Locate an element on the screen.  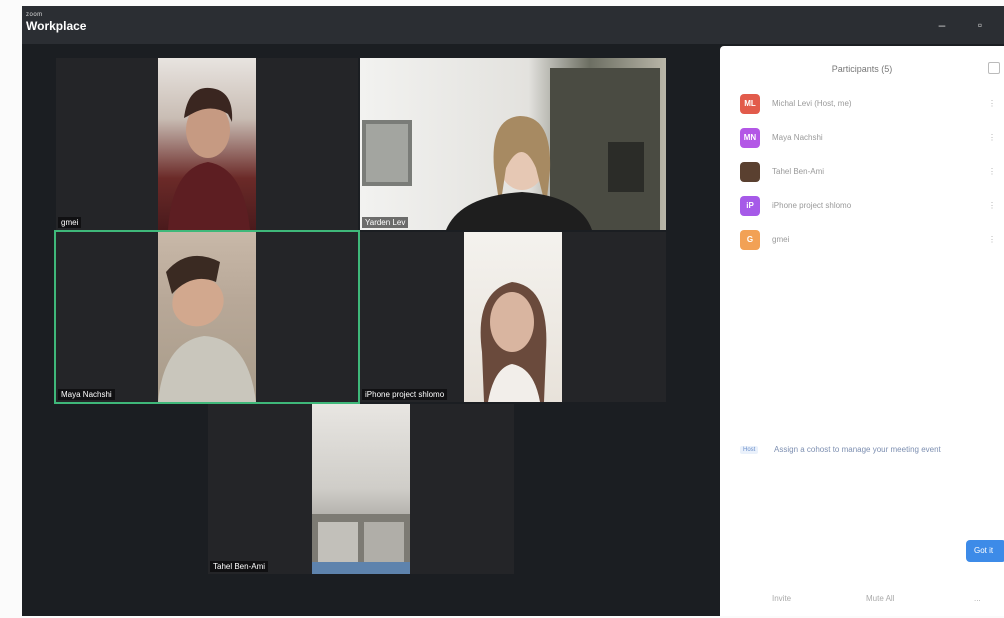
room-scene-icon is located at coordinates (361, 544).